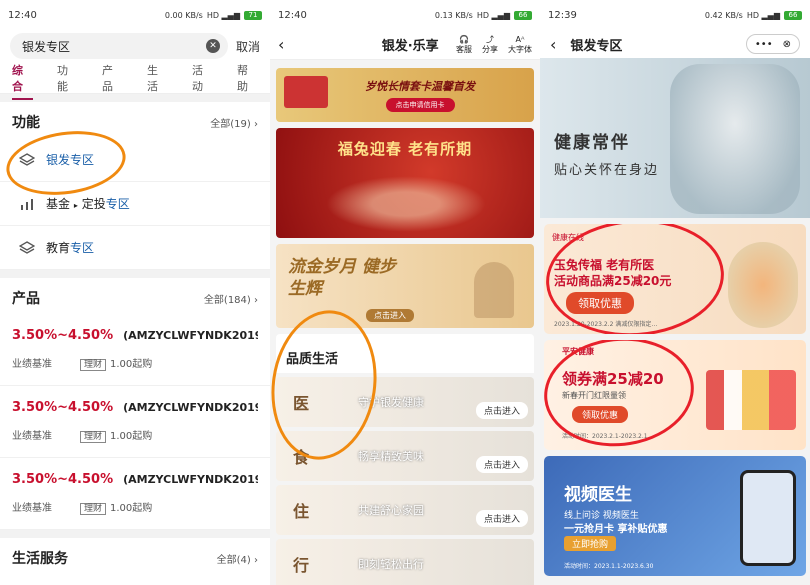 The image size is (810, 585). Describe the element at coordinates (598, 495) in the screenshot. I see `card-title: 视频医生` at that location.